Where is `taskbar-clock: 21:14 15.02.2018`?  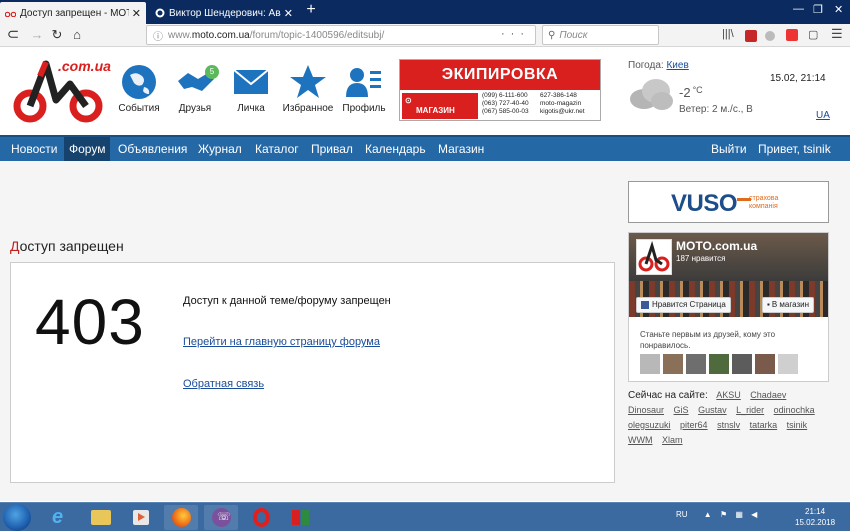
taskbar-clock: 21:14 15.02.2018 is located at coordinates (815, 517).